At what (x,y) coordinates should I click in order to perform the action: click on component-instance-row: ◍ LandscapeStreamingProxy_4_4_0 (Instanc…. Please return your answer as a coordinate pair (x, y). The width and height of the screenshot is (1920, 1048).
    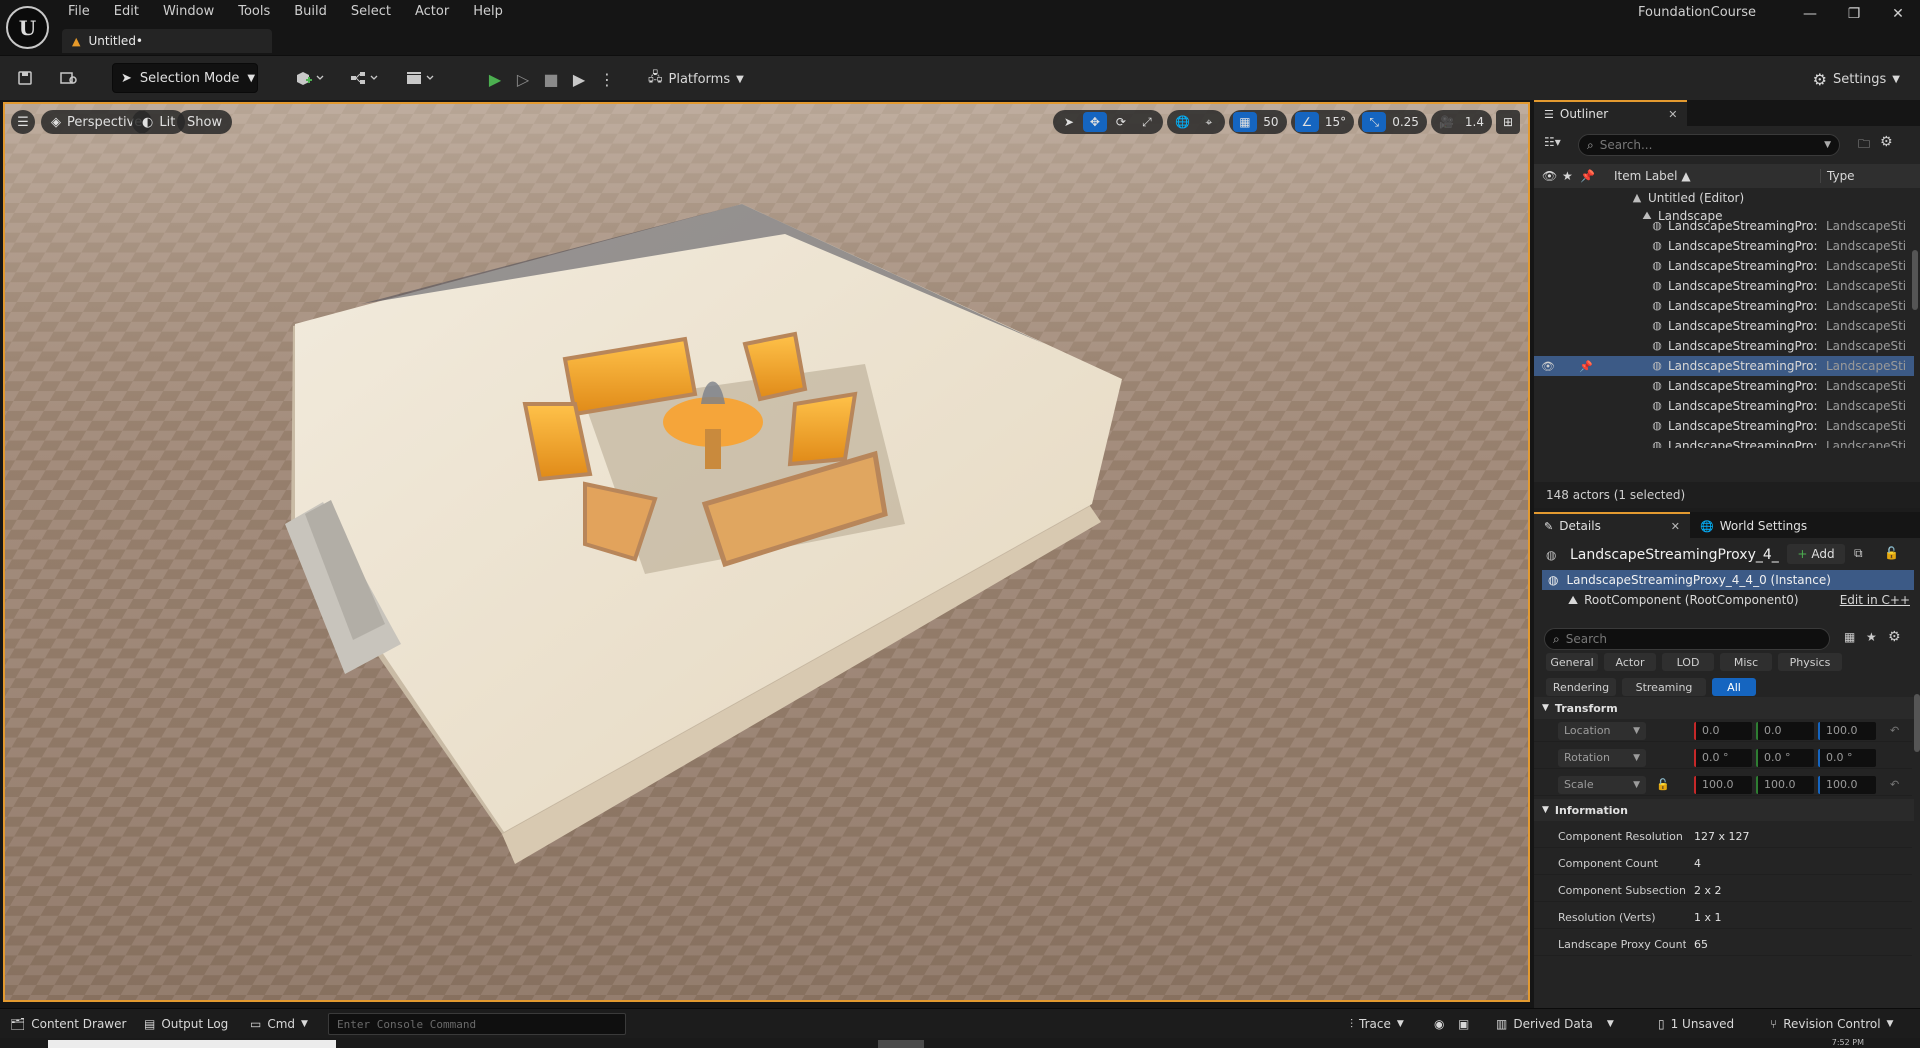
    Looking at the image, I should click on (1728, 580).